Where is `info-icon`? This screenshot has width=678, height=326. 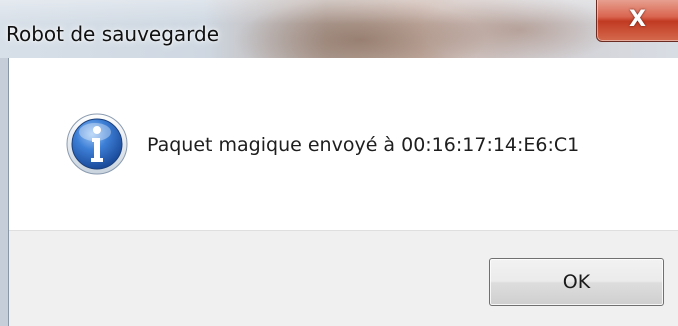
info-icon is located at coordinates (97, 144).